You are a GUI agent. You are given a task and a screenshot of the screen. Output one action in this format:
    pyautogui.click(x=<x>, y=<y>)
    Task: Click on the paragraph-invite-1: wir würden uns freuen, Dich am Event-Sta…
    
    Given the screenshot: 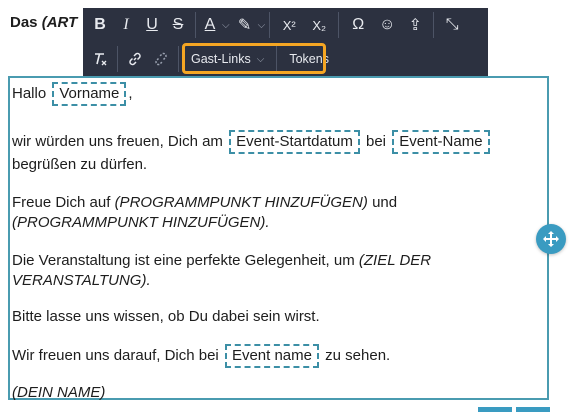 What is the action you would take?
    pyautogui.click(x=252, y=142)
    